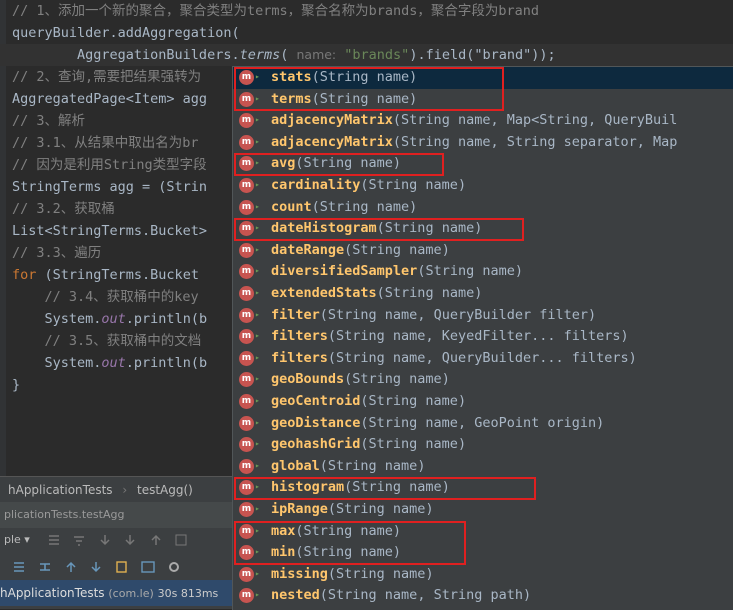  I want to click on code-segment: (, so click(288, 55).